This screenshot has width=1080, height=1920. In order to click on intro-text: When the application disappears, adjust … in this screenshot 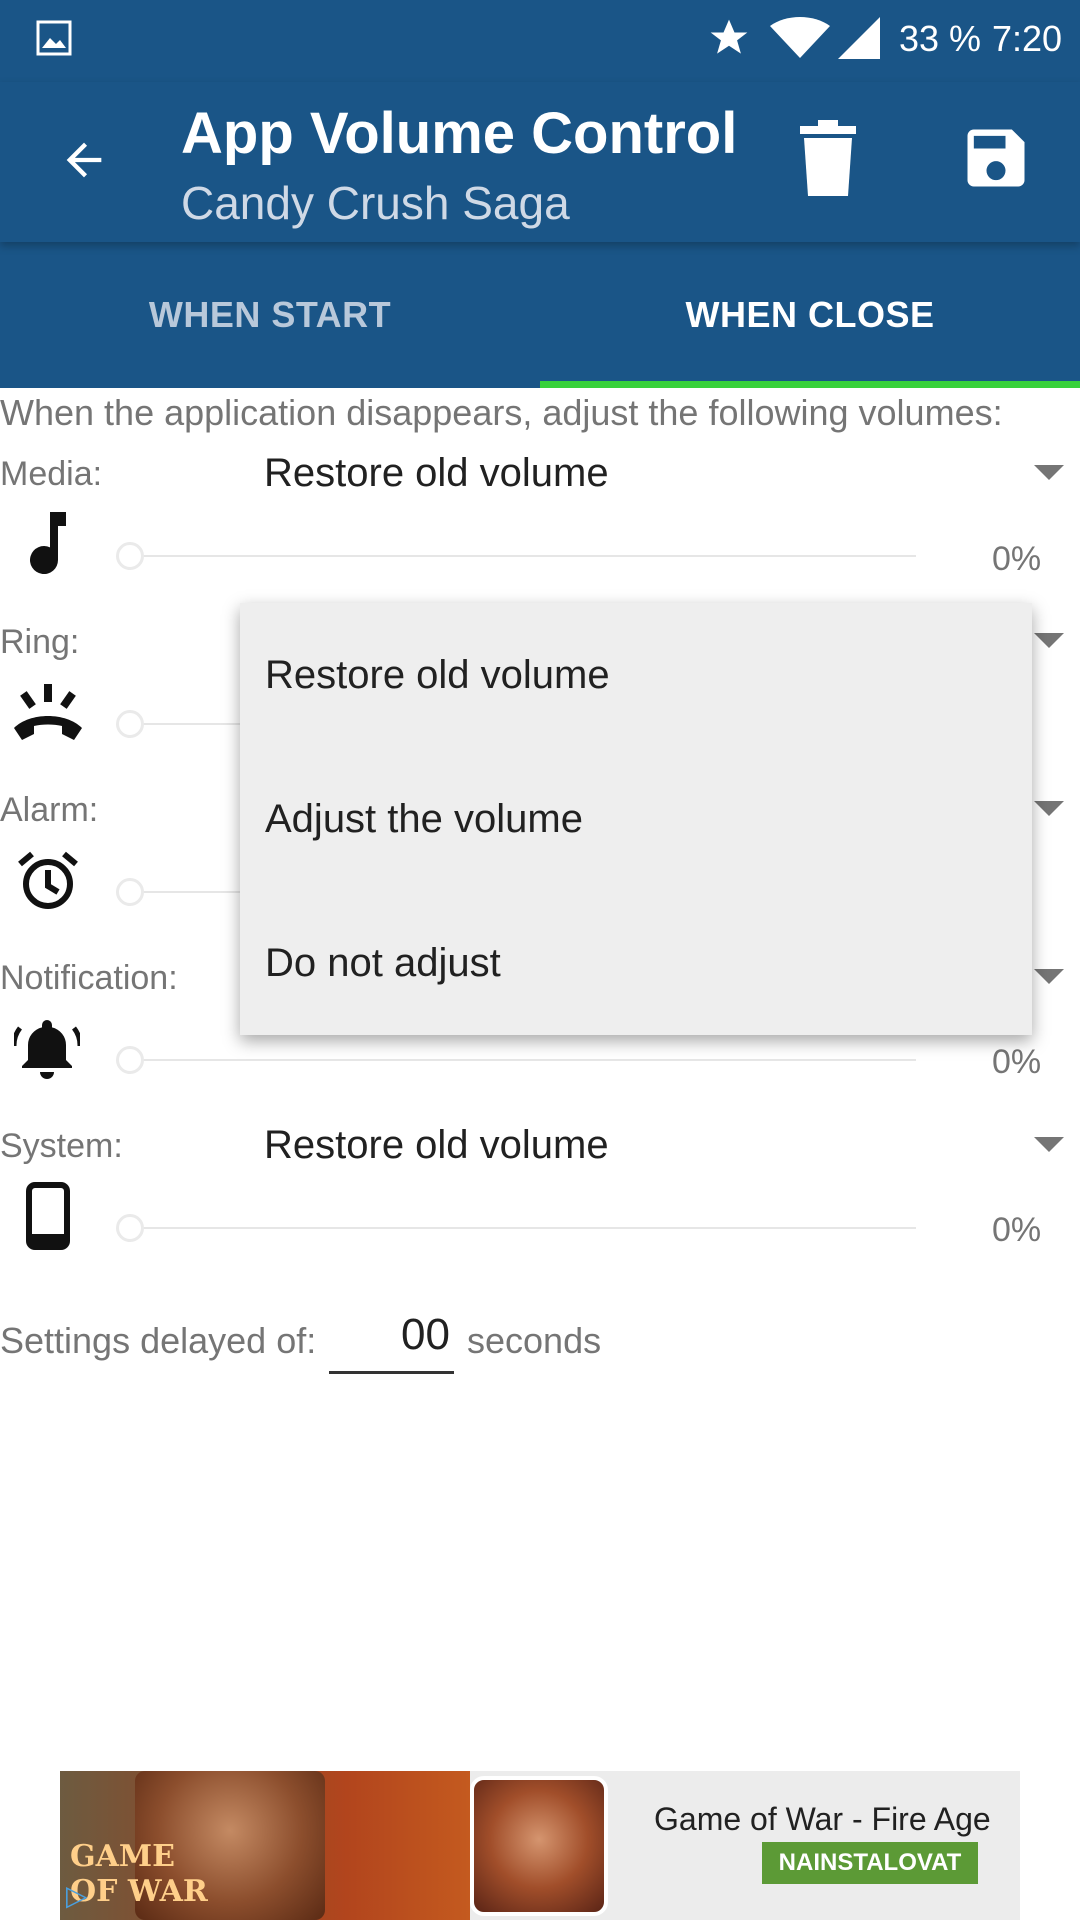, I will do `click(501, 412)`.